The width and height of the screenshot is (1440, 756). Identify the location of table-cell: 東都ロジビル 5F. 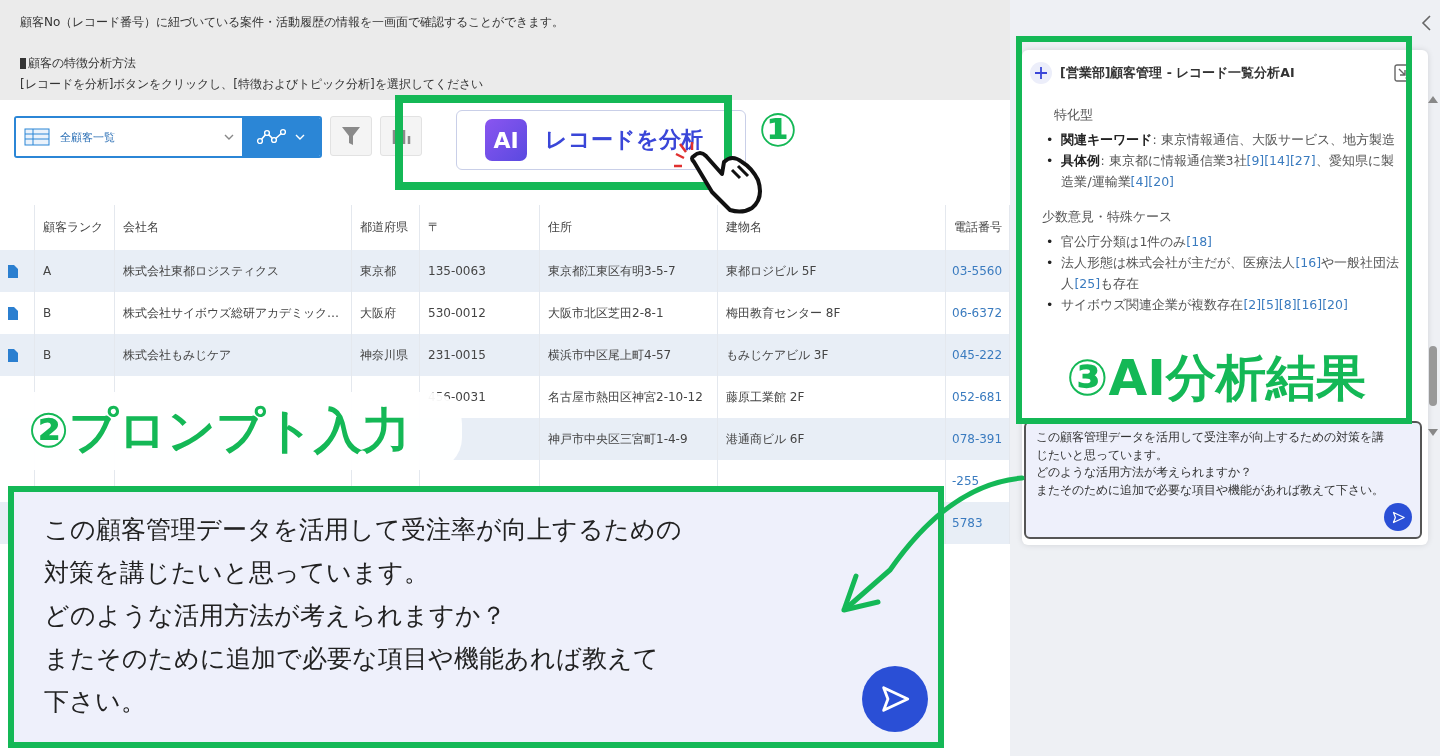
(771, 271).